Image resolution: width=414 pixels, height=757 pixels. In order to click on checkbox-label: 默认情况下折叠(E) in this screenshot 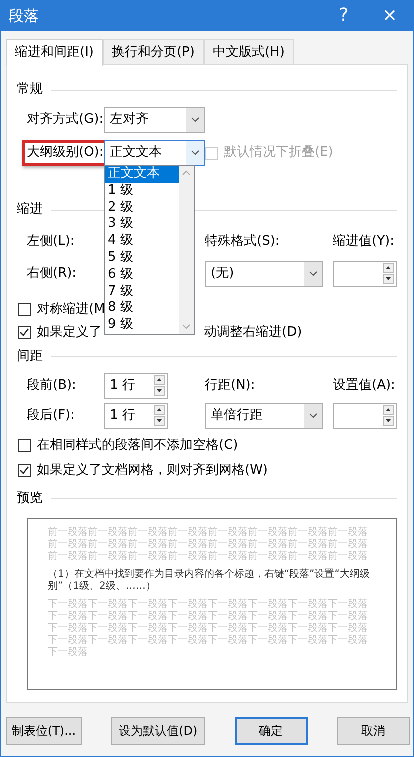, I will do `click(279, 153)`.